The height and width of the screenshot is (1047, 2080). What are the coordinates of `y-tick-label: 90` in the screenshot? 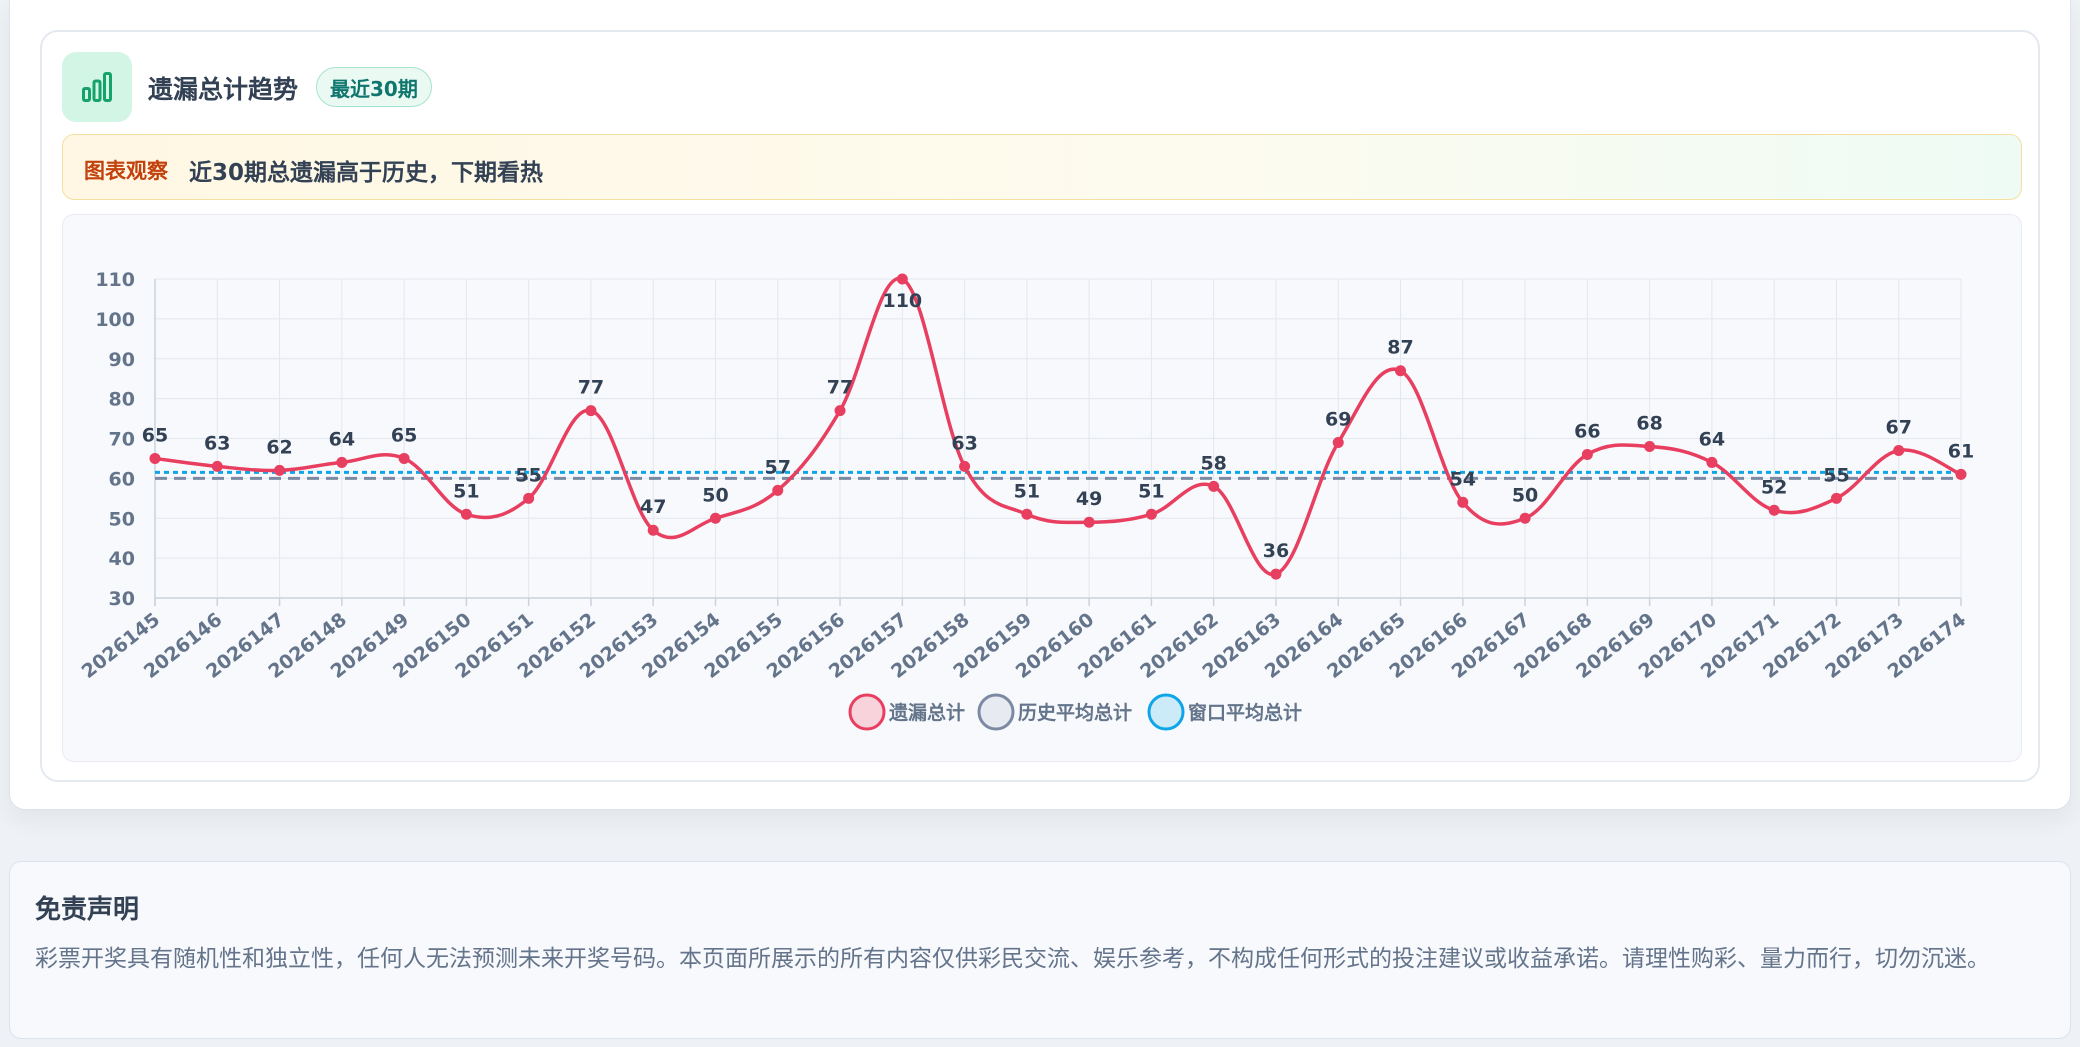 It's located at (122, 360).